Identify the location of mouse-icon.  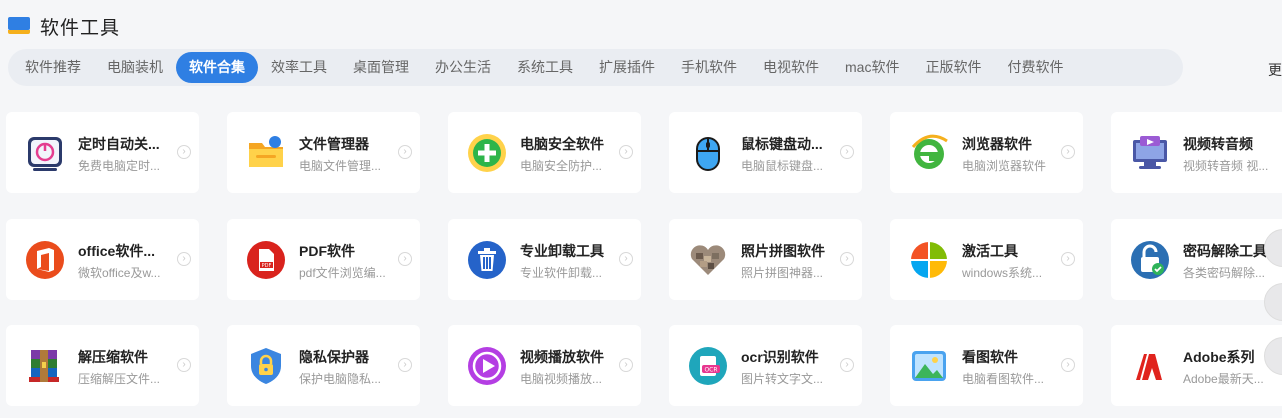
(708, 153).